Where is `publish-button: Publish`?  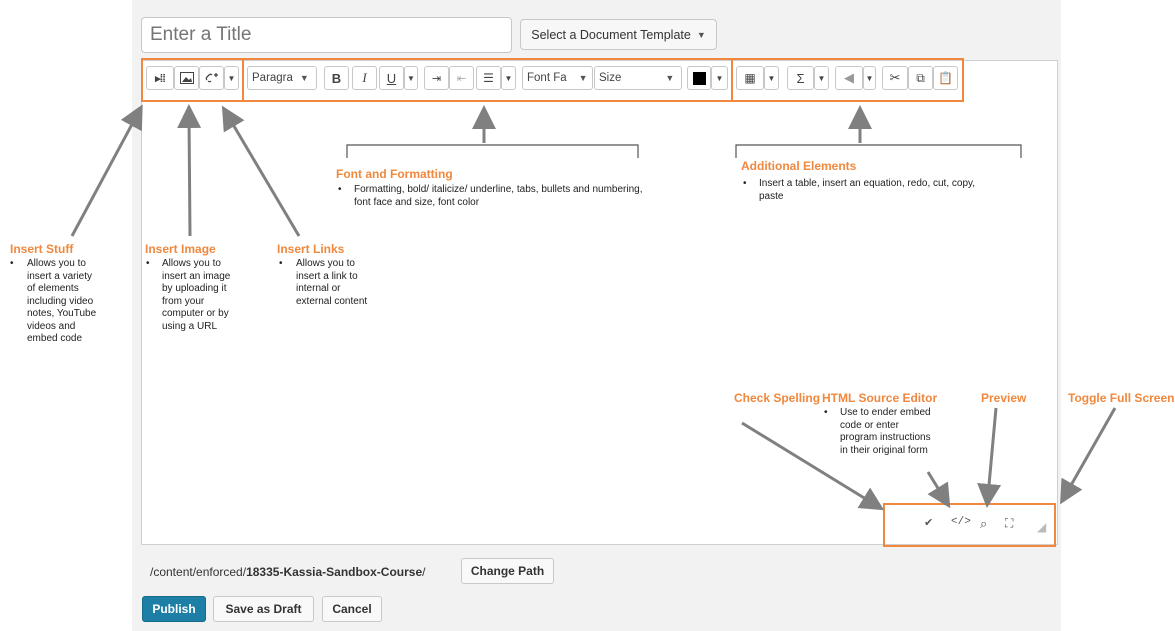
publish-button: Publish is located at coordinates (174, 609).